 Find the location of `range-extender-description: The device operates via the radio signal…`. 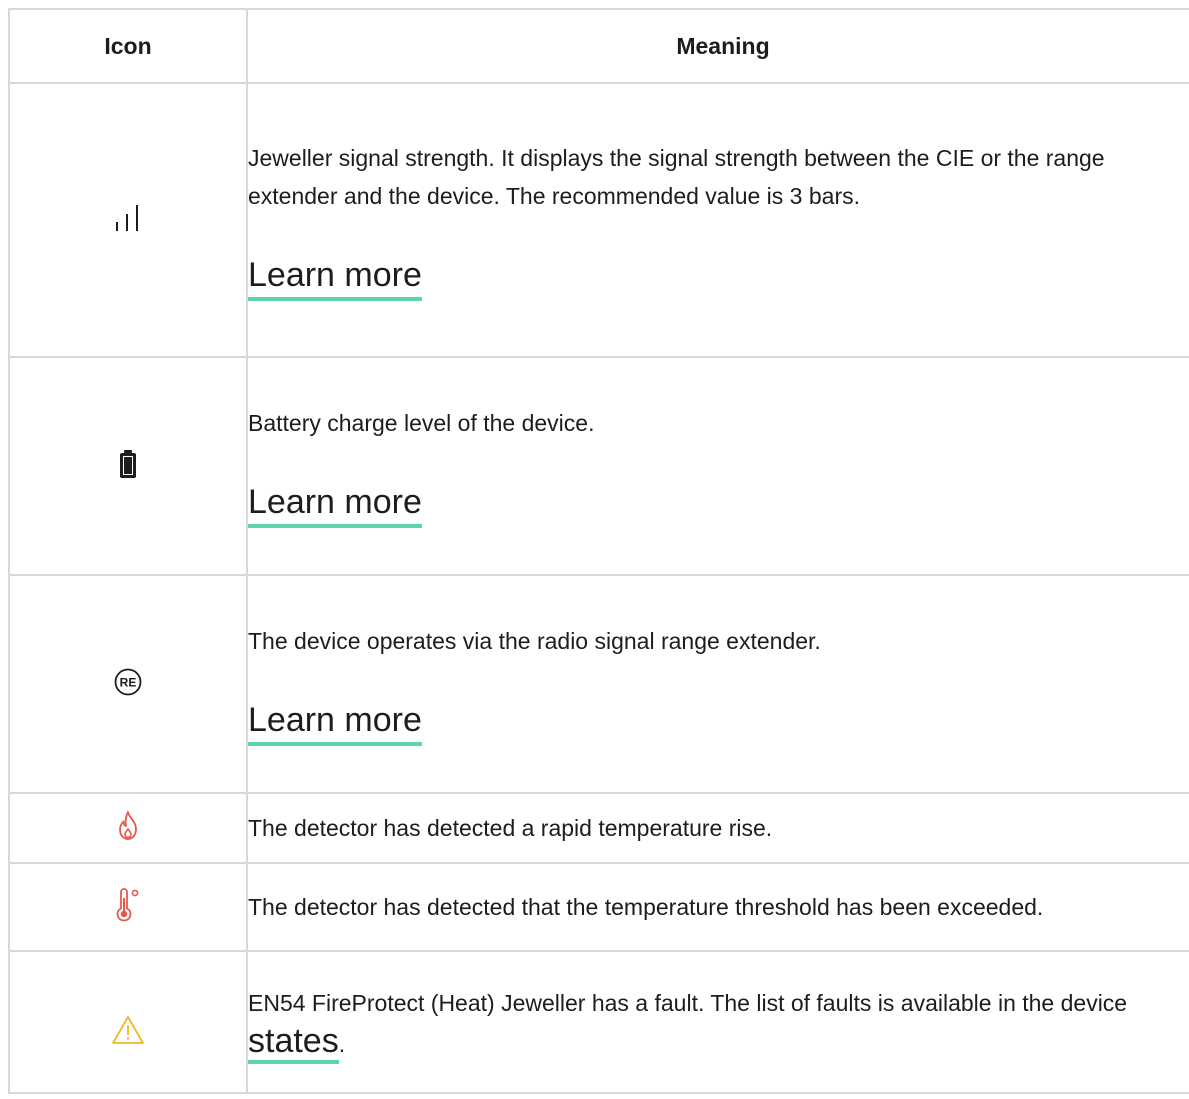

range-extender-description: The device operates via the radio signal… is located at coordinates (534, 641).